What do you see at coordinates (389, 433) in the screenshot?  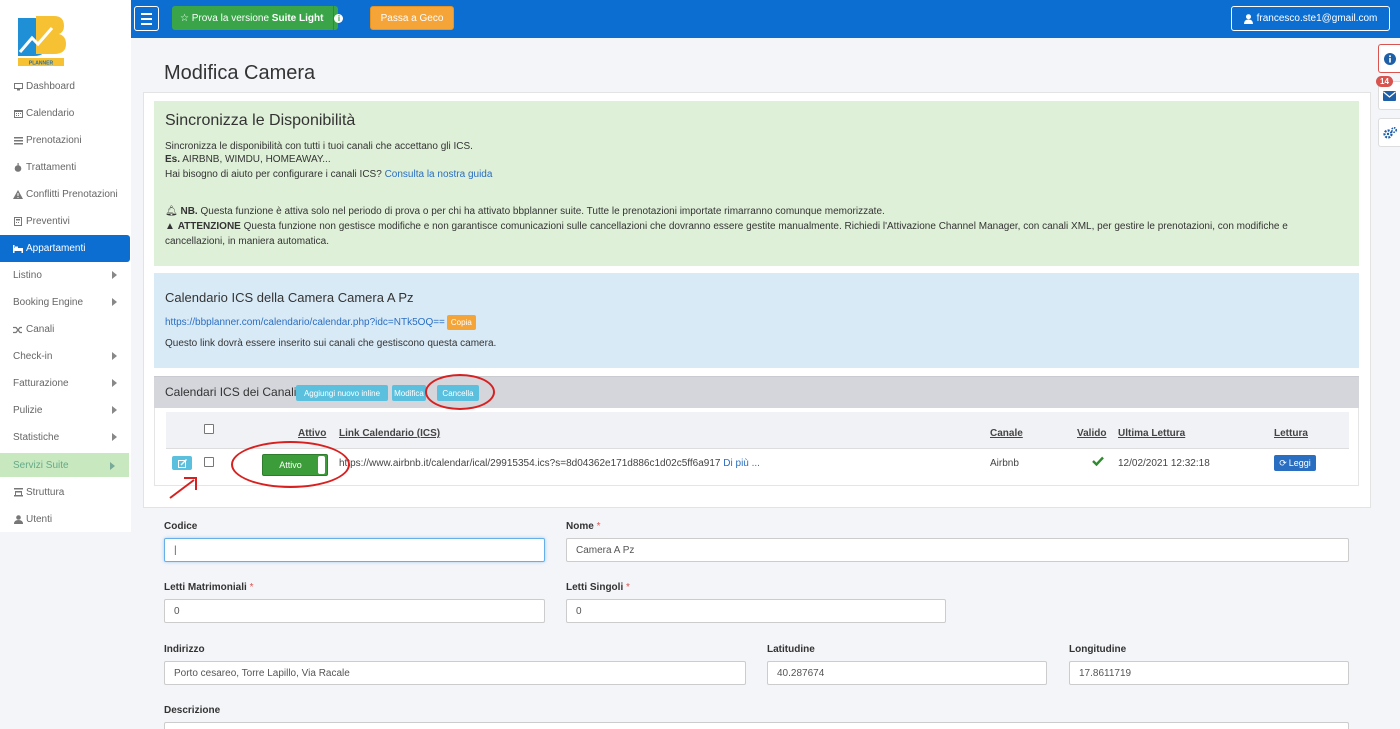 I see `col-link: Link Calendario (ICS)` at bounding box center [389, 433].